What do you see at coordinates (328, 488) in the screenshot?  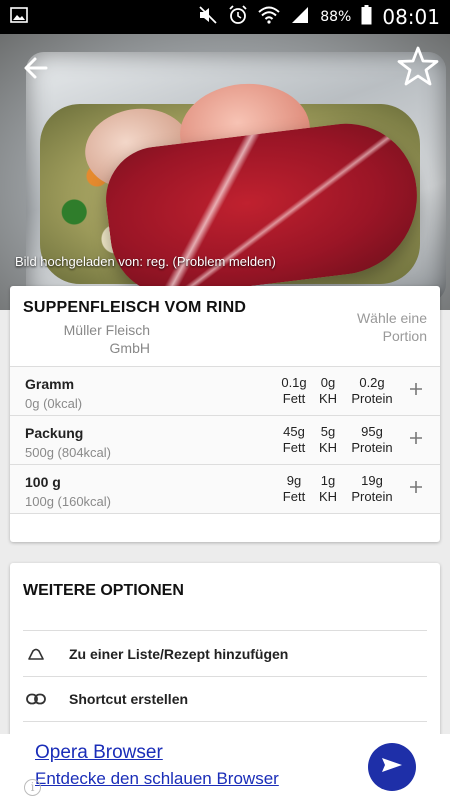 I see `carbs-value: 1g KH` at bounding box center [328, 488].